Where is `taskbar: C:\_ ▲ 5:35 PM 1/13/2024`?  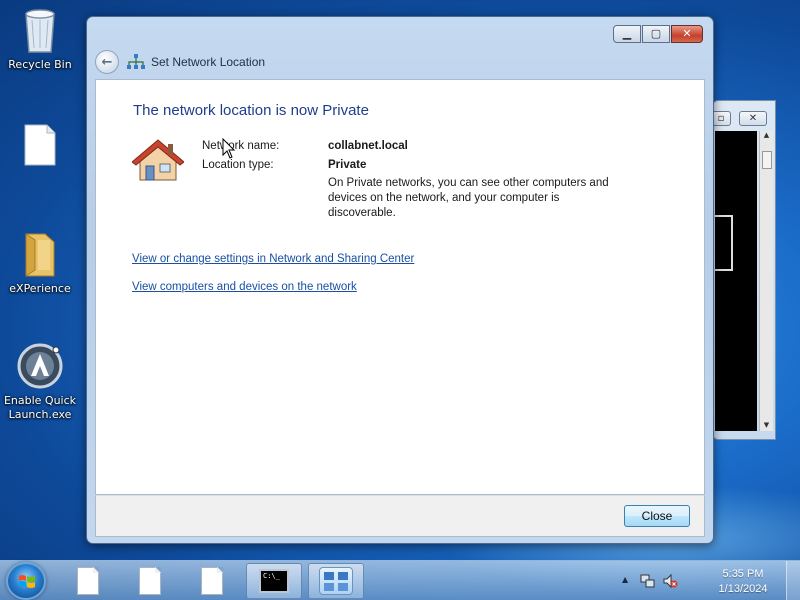
taskbar: C:\_ ▲ 5:35 PM 1/13/2024 is located at coordinates (400, 580).